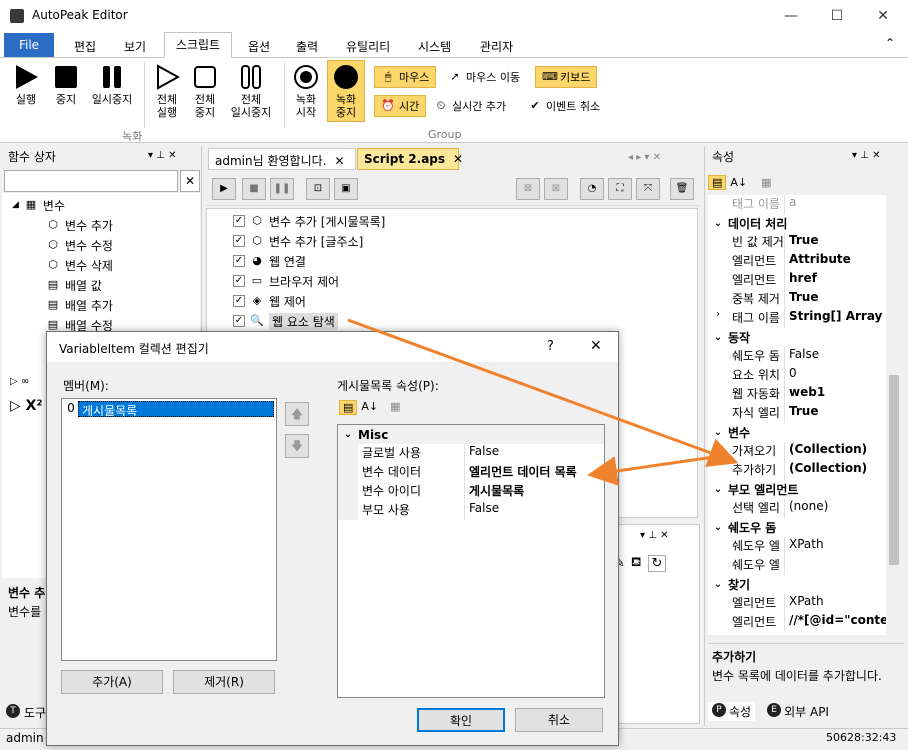 This screenshot has width=908, height=750. I want to click on annotation-arrows, so click(543, 402).